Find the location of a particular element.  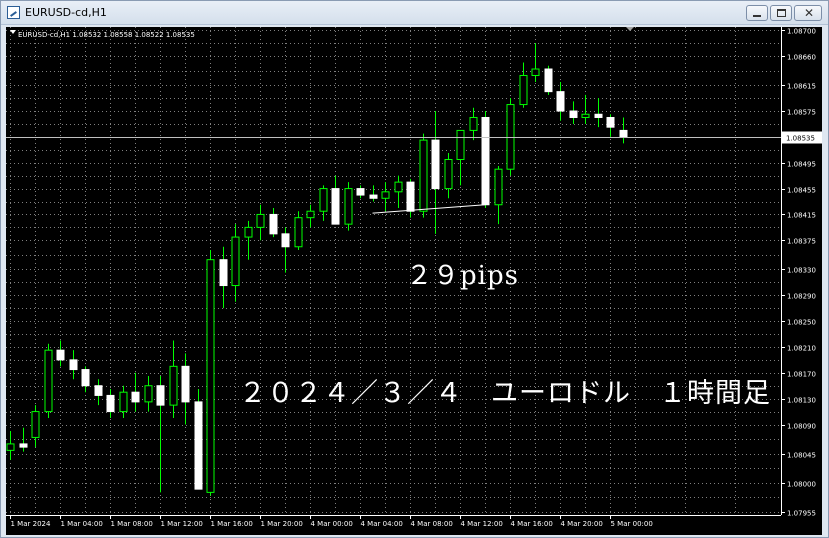

maximize-icon is located at coordinates (781, 13).